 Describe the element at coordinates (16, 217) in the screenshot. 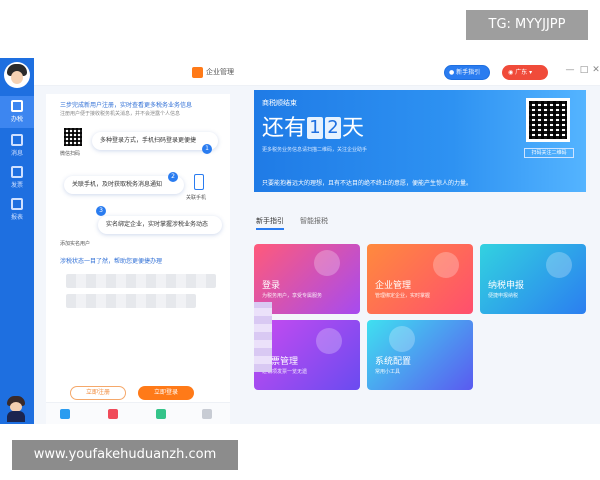

I see `sidebar-item-label: 报表` at that location.